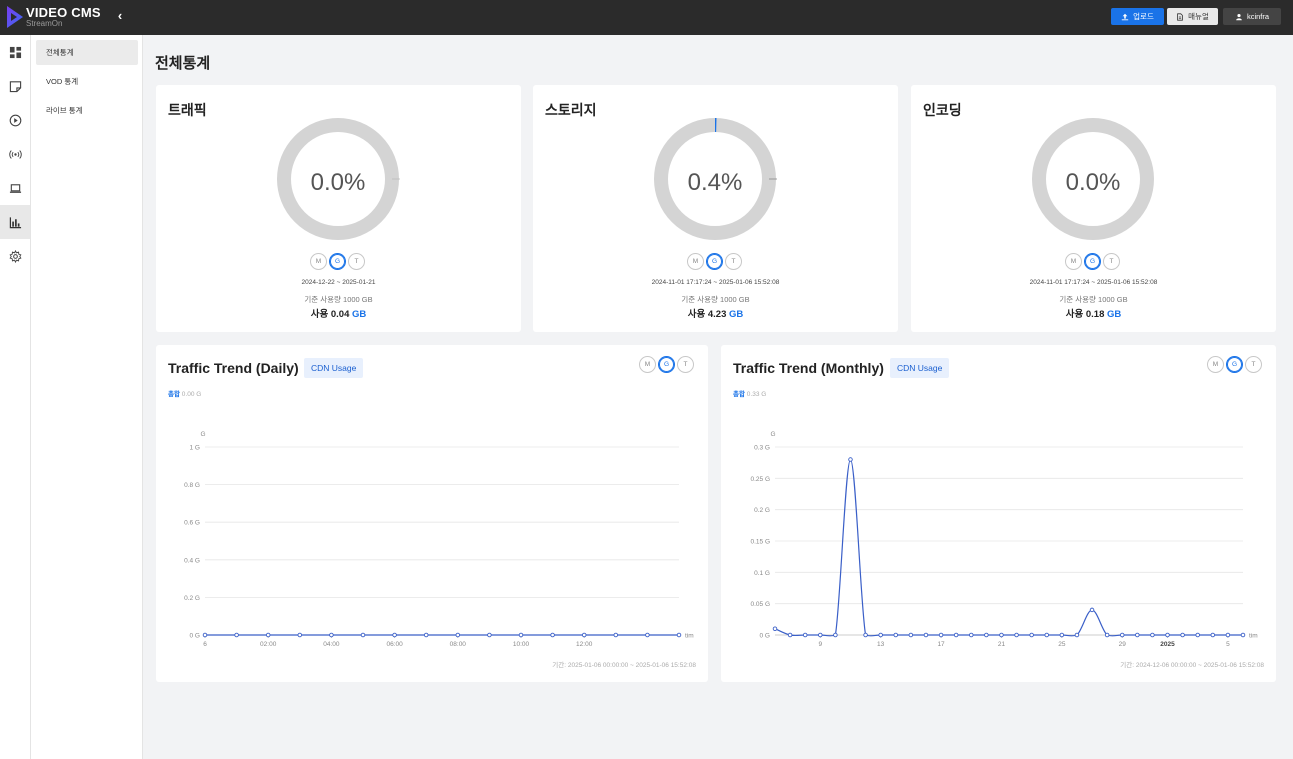 The image size is (1293, 759). I want to click on manual-button: 매뉴얼, so click(1192, 16).